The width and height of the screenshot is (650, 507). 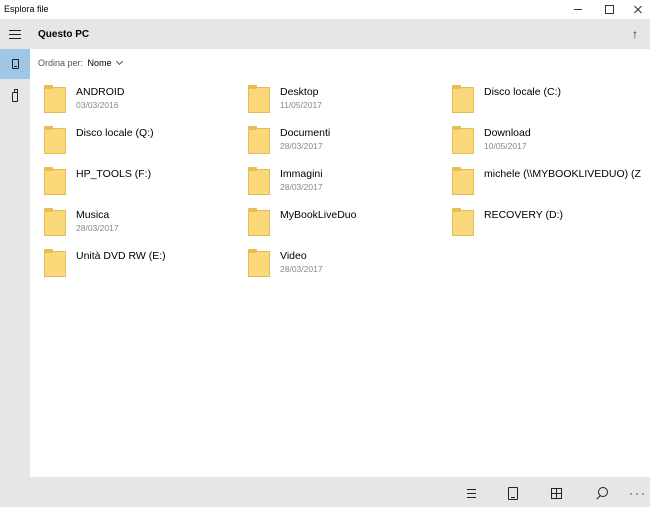 I want to click on item-name: Immagini, so click(x=301, y=174).